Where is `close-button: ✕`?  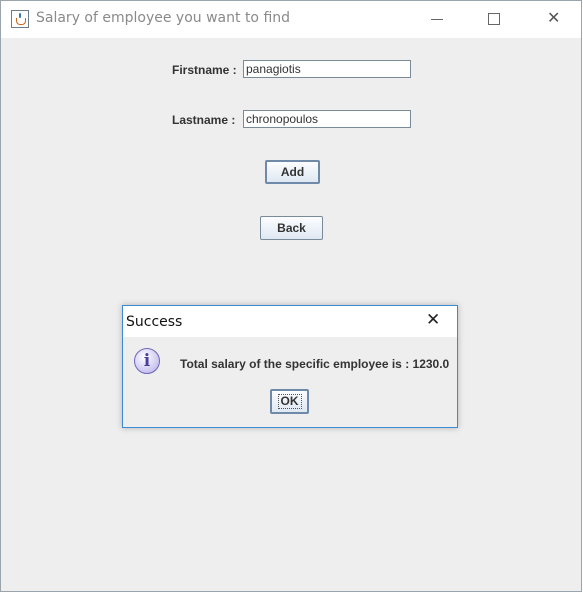 close-button: ✕ is located at coordinates (554, 19).